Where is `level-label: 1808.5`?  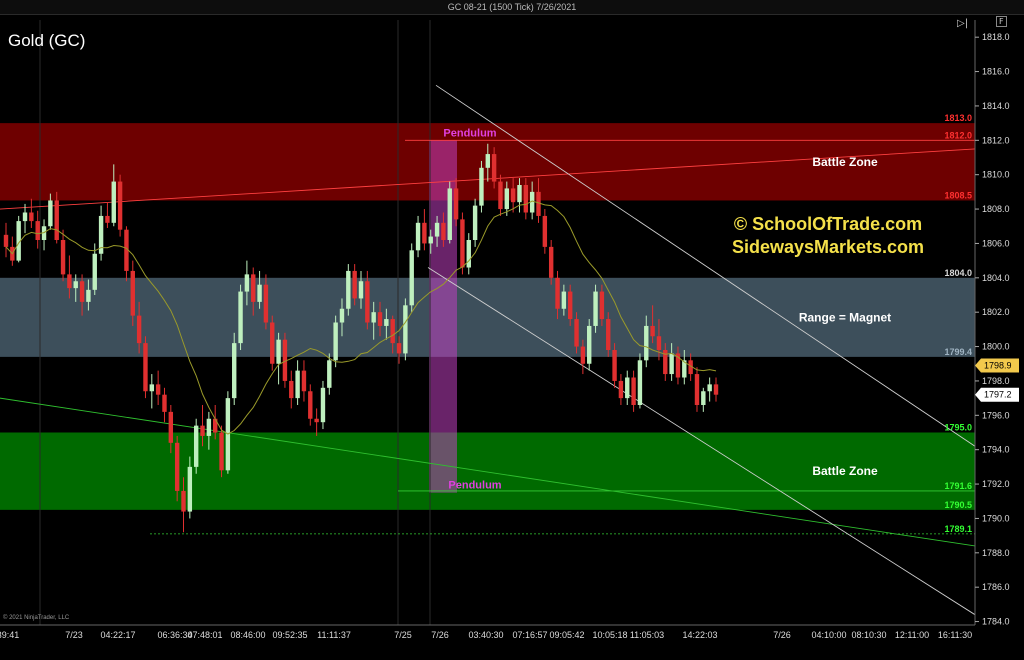 level-label: 1808.5 is located at coordinates (958, 195).